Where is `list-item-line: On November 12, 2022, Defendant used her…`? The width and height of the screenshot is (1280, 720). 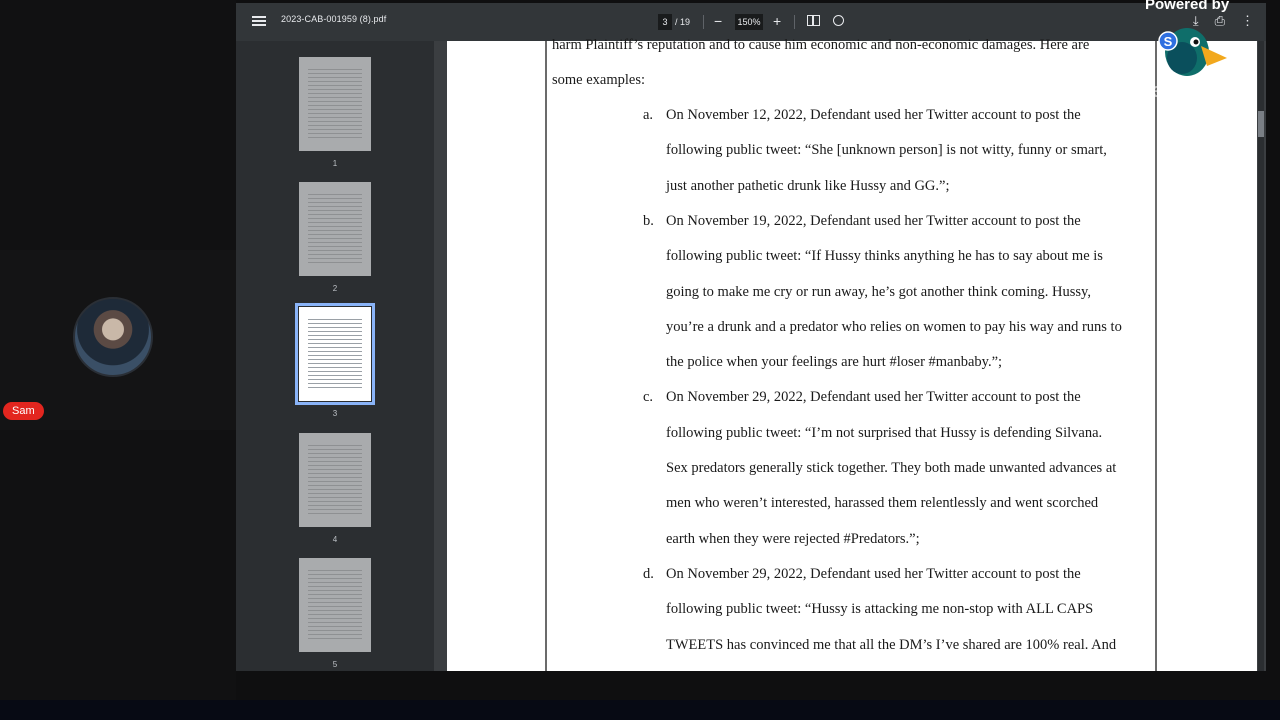 list-item-line: On November 12, 2022, Defendant used her… is located at coordinates (873, 115).